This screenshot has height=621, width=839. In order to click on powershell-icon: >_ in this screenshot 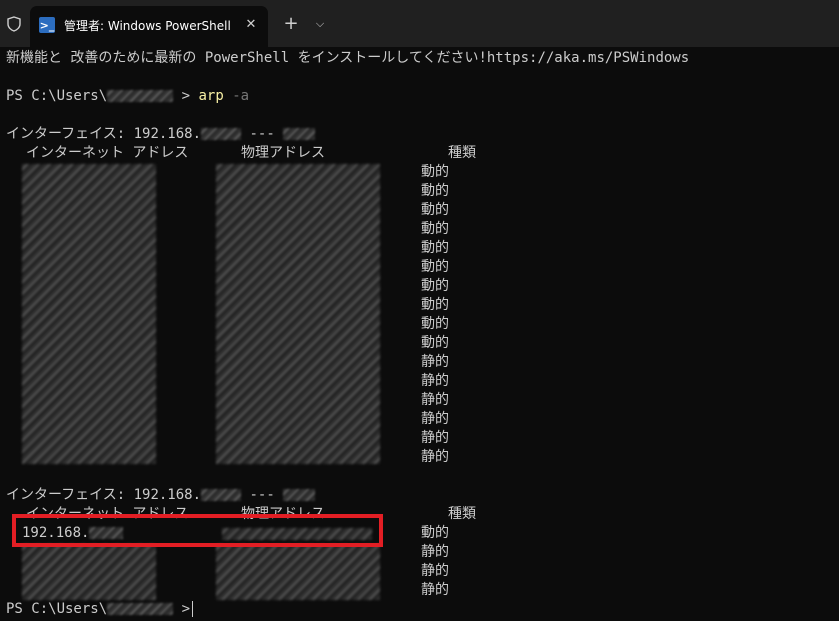, I will do `click(47, 25)`.